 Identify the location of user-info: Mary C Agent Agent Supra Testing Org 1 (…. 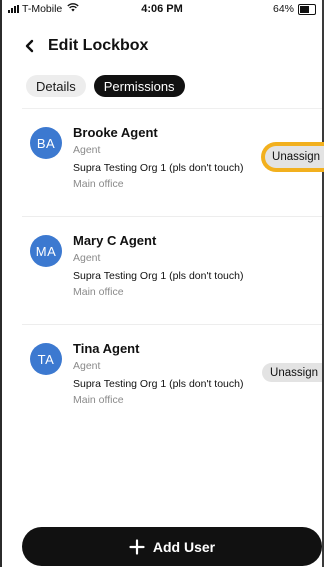
(158, 266).